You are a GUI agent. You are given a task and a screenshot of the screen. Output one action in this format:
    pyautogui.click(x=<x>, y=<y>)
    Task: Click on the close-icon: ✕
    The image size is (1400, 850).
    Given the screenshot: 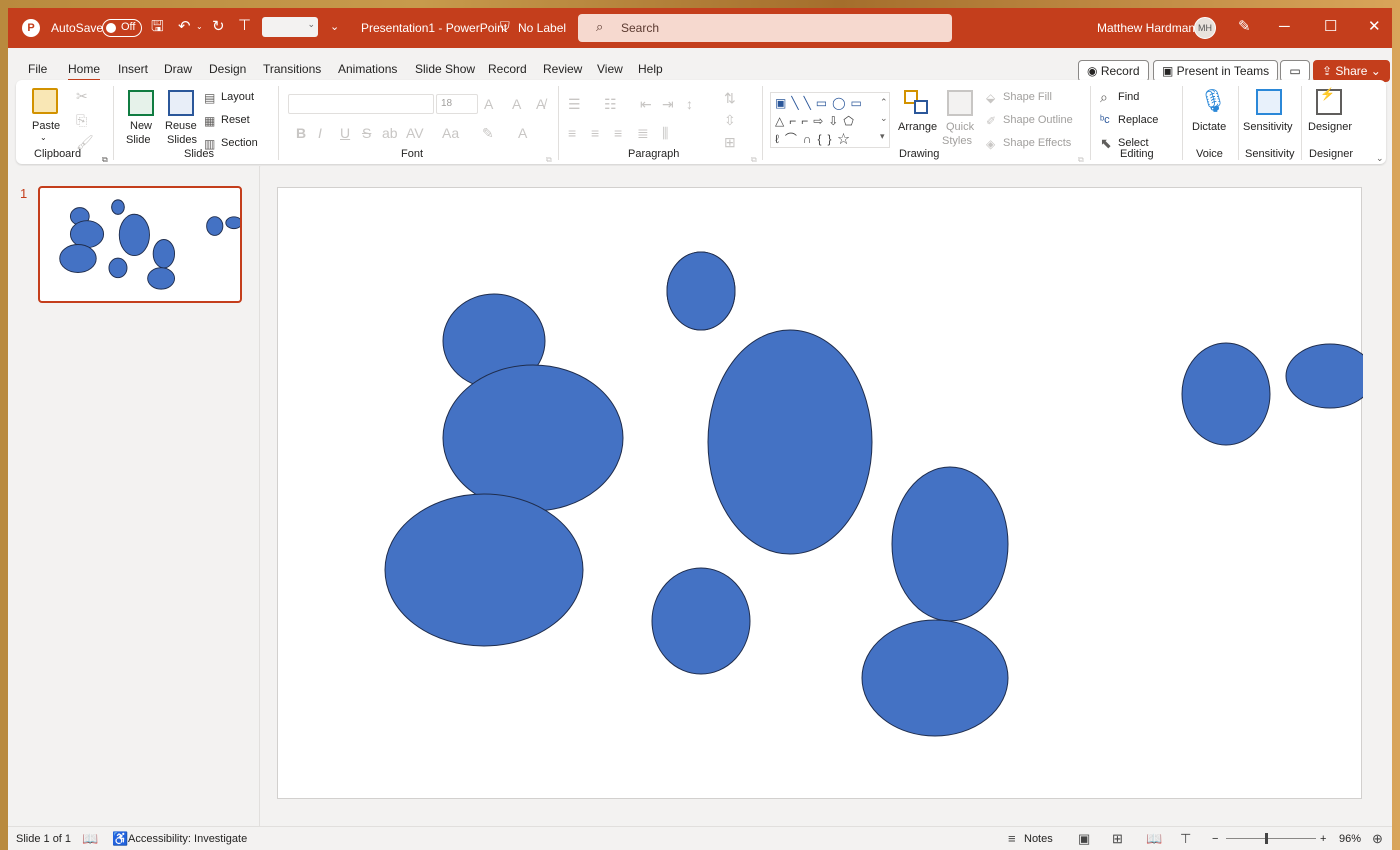 What is the action you would take?
    pyautogui.click(x=1374, y=27)
    